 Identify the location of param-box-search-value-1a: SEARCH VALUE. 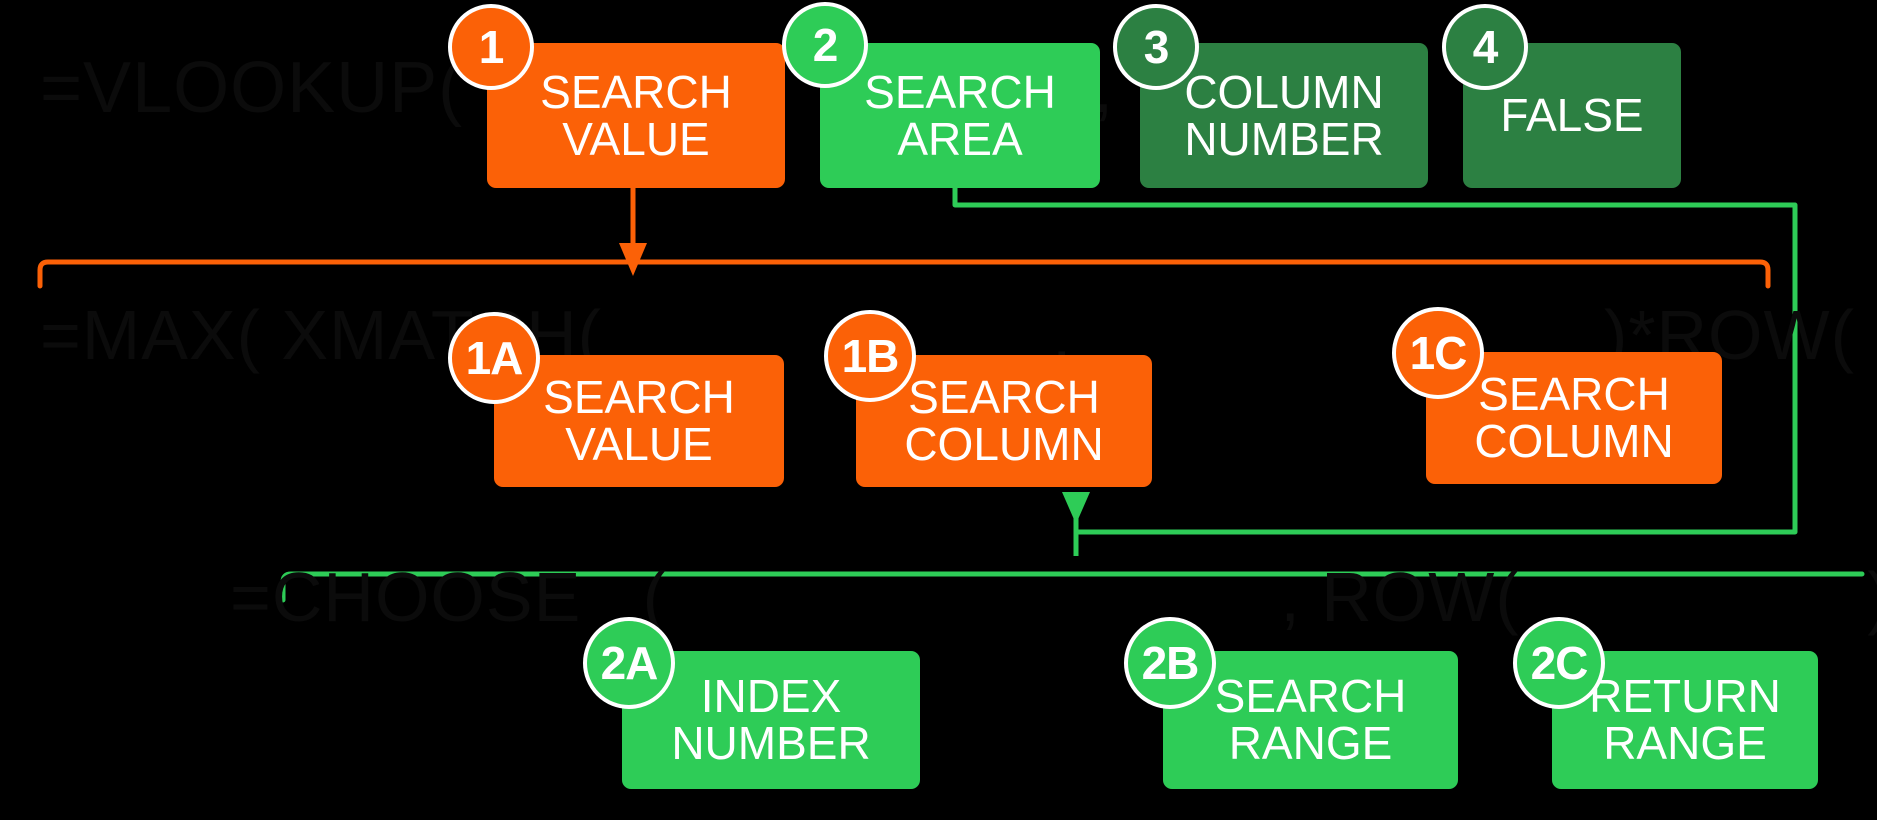
(639, 421).